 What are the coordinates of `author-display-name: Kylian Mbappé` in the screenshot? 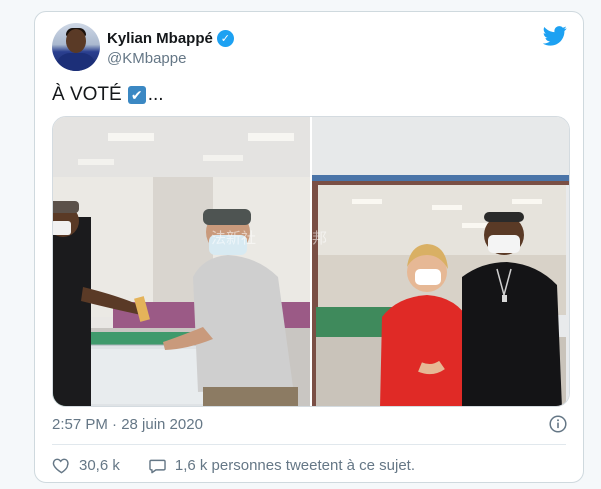 It's located at (160, 38).